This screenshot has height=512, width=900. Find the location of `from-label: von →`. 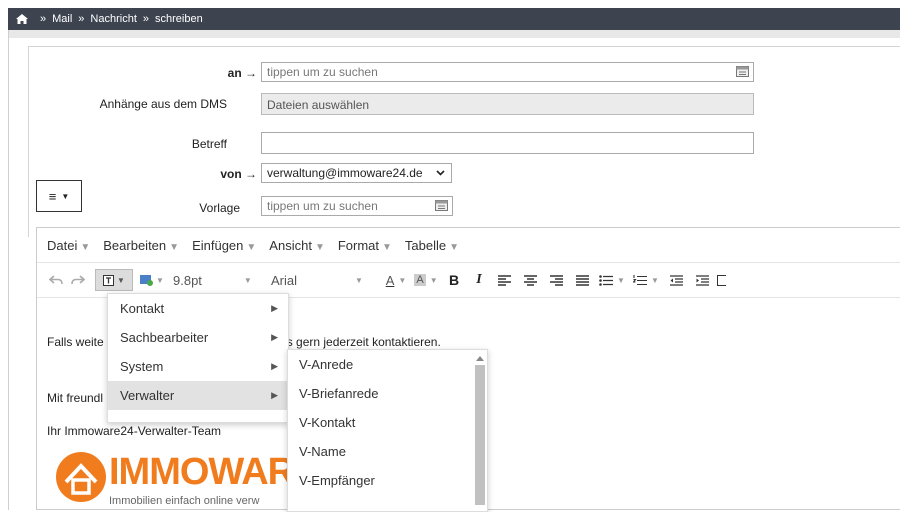

from-label: von → is located at coordinates (238, 174).